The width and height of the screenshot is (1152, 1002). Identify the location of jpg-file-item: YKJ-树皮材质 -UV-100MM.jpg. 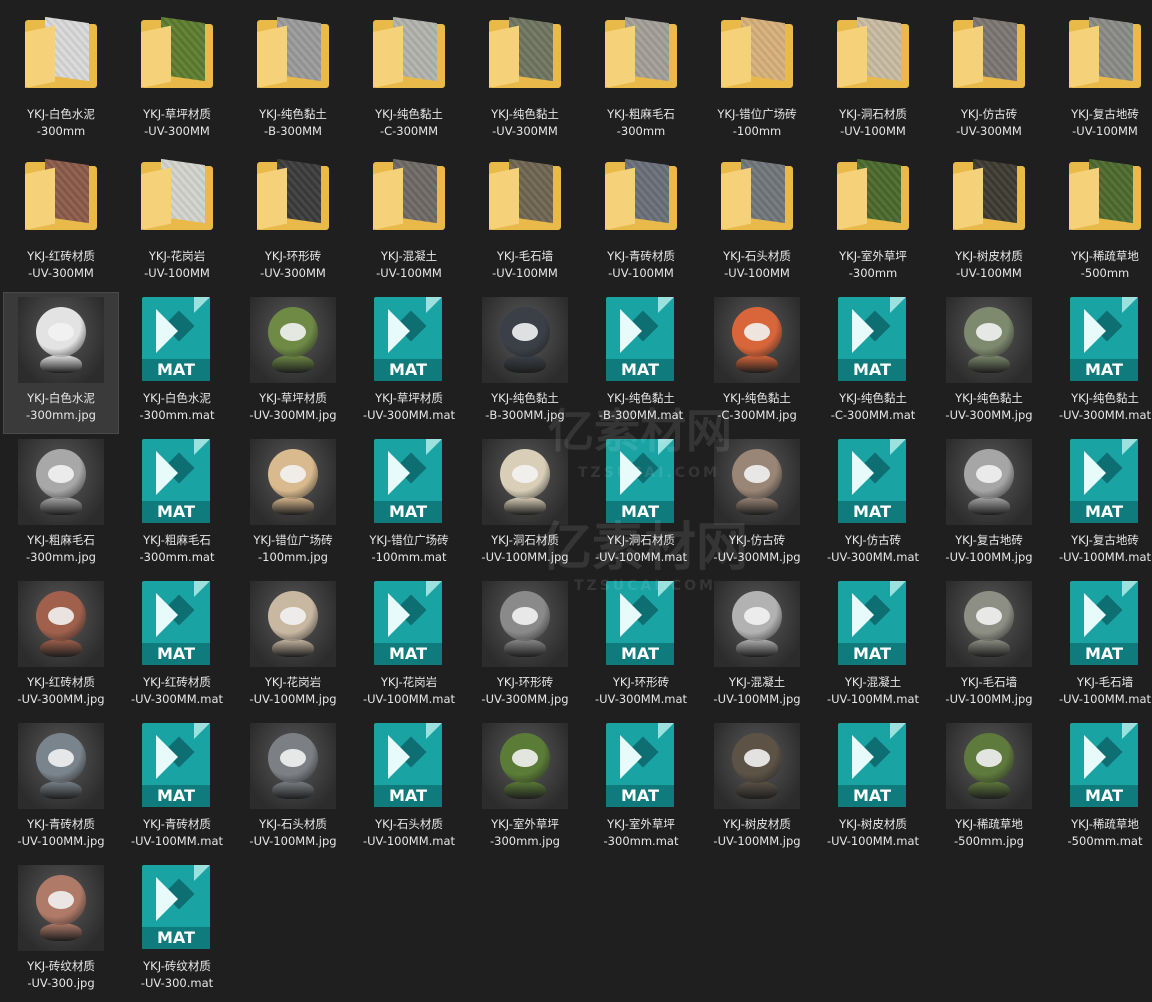
(757, 789).